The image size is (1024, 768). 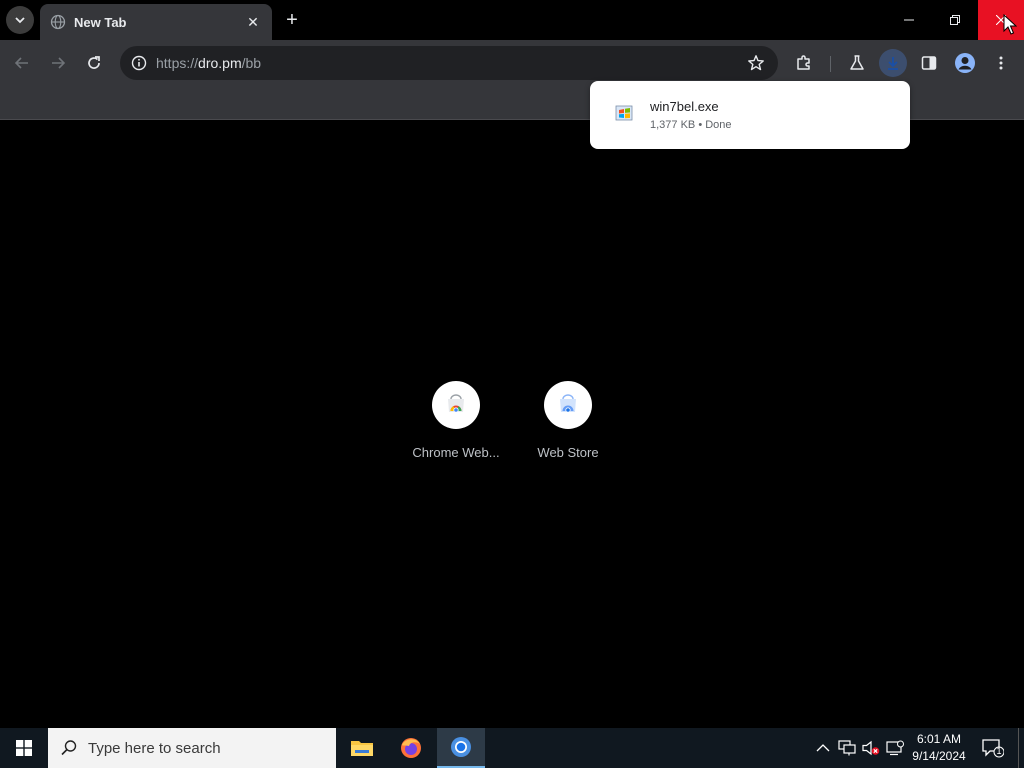 I want to click on reload-button, so click(x=94, y=63).